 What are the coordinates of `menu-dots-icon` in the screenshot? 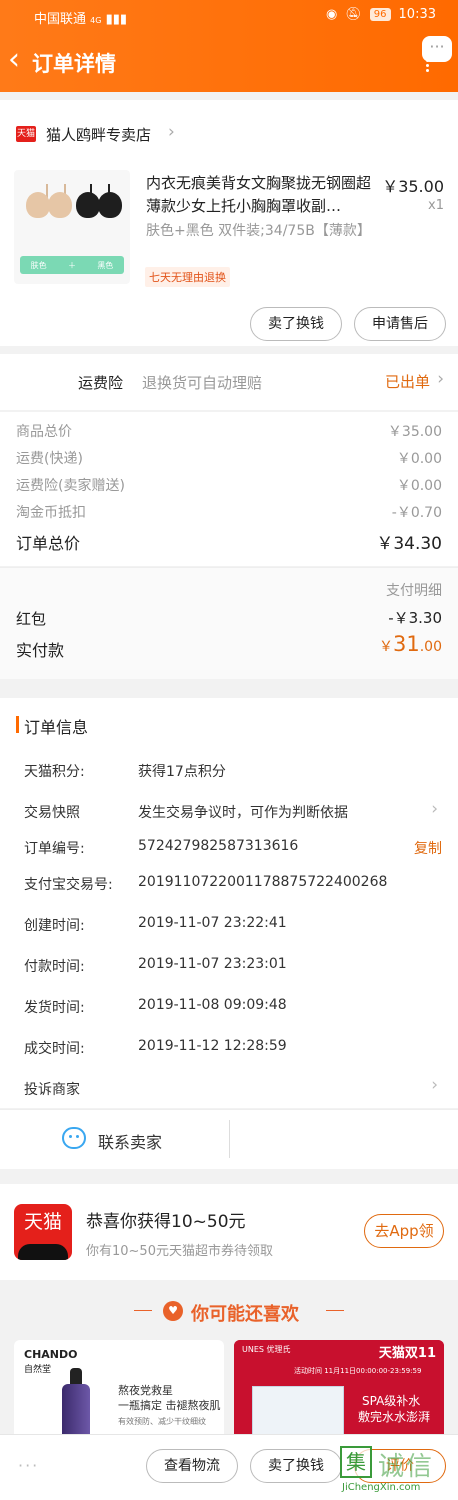 It's located at (429, 65).